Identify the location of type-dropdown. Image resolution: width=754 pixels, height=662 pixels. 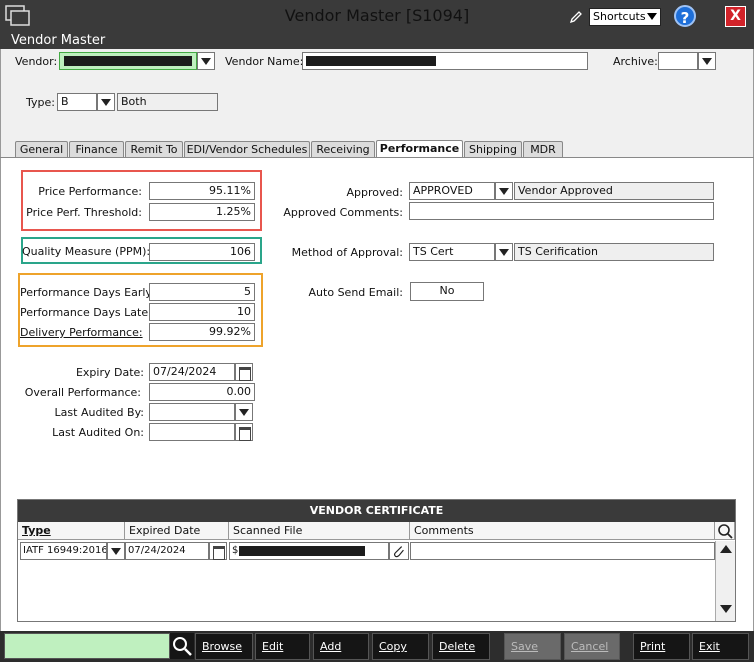
(106, 102).